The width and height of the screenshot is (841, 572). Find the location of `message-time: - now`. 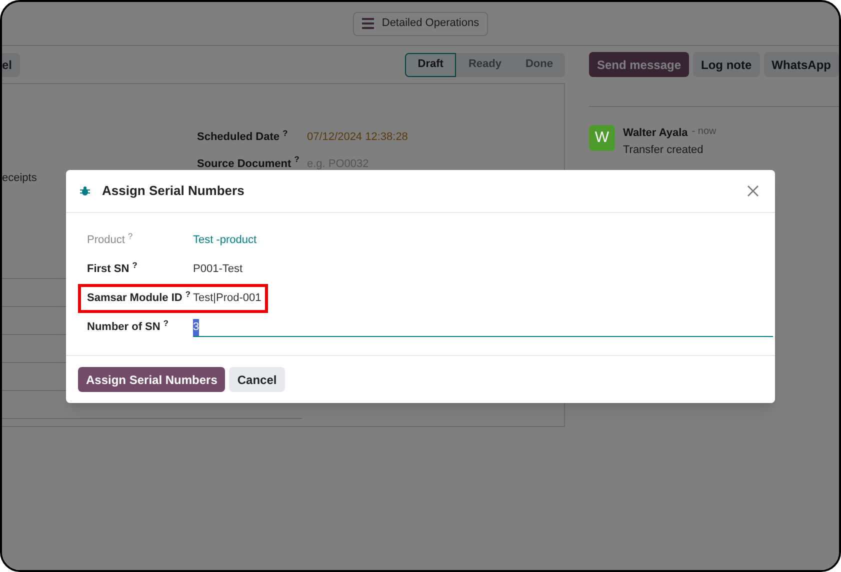

message-time: - now is located at coordinates (704, 132).